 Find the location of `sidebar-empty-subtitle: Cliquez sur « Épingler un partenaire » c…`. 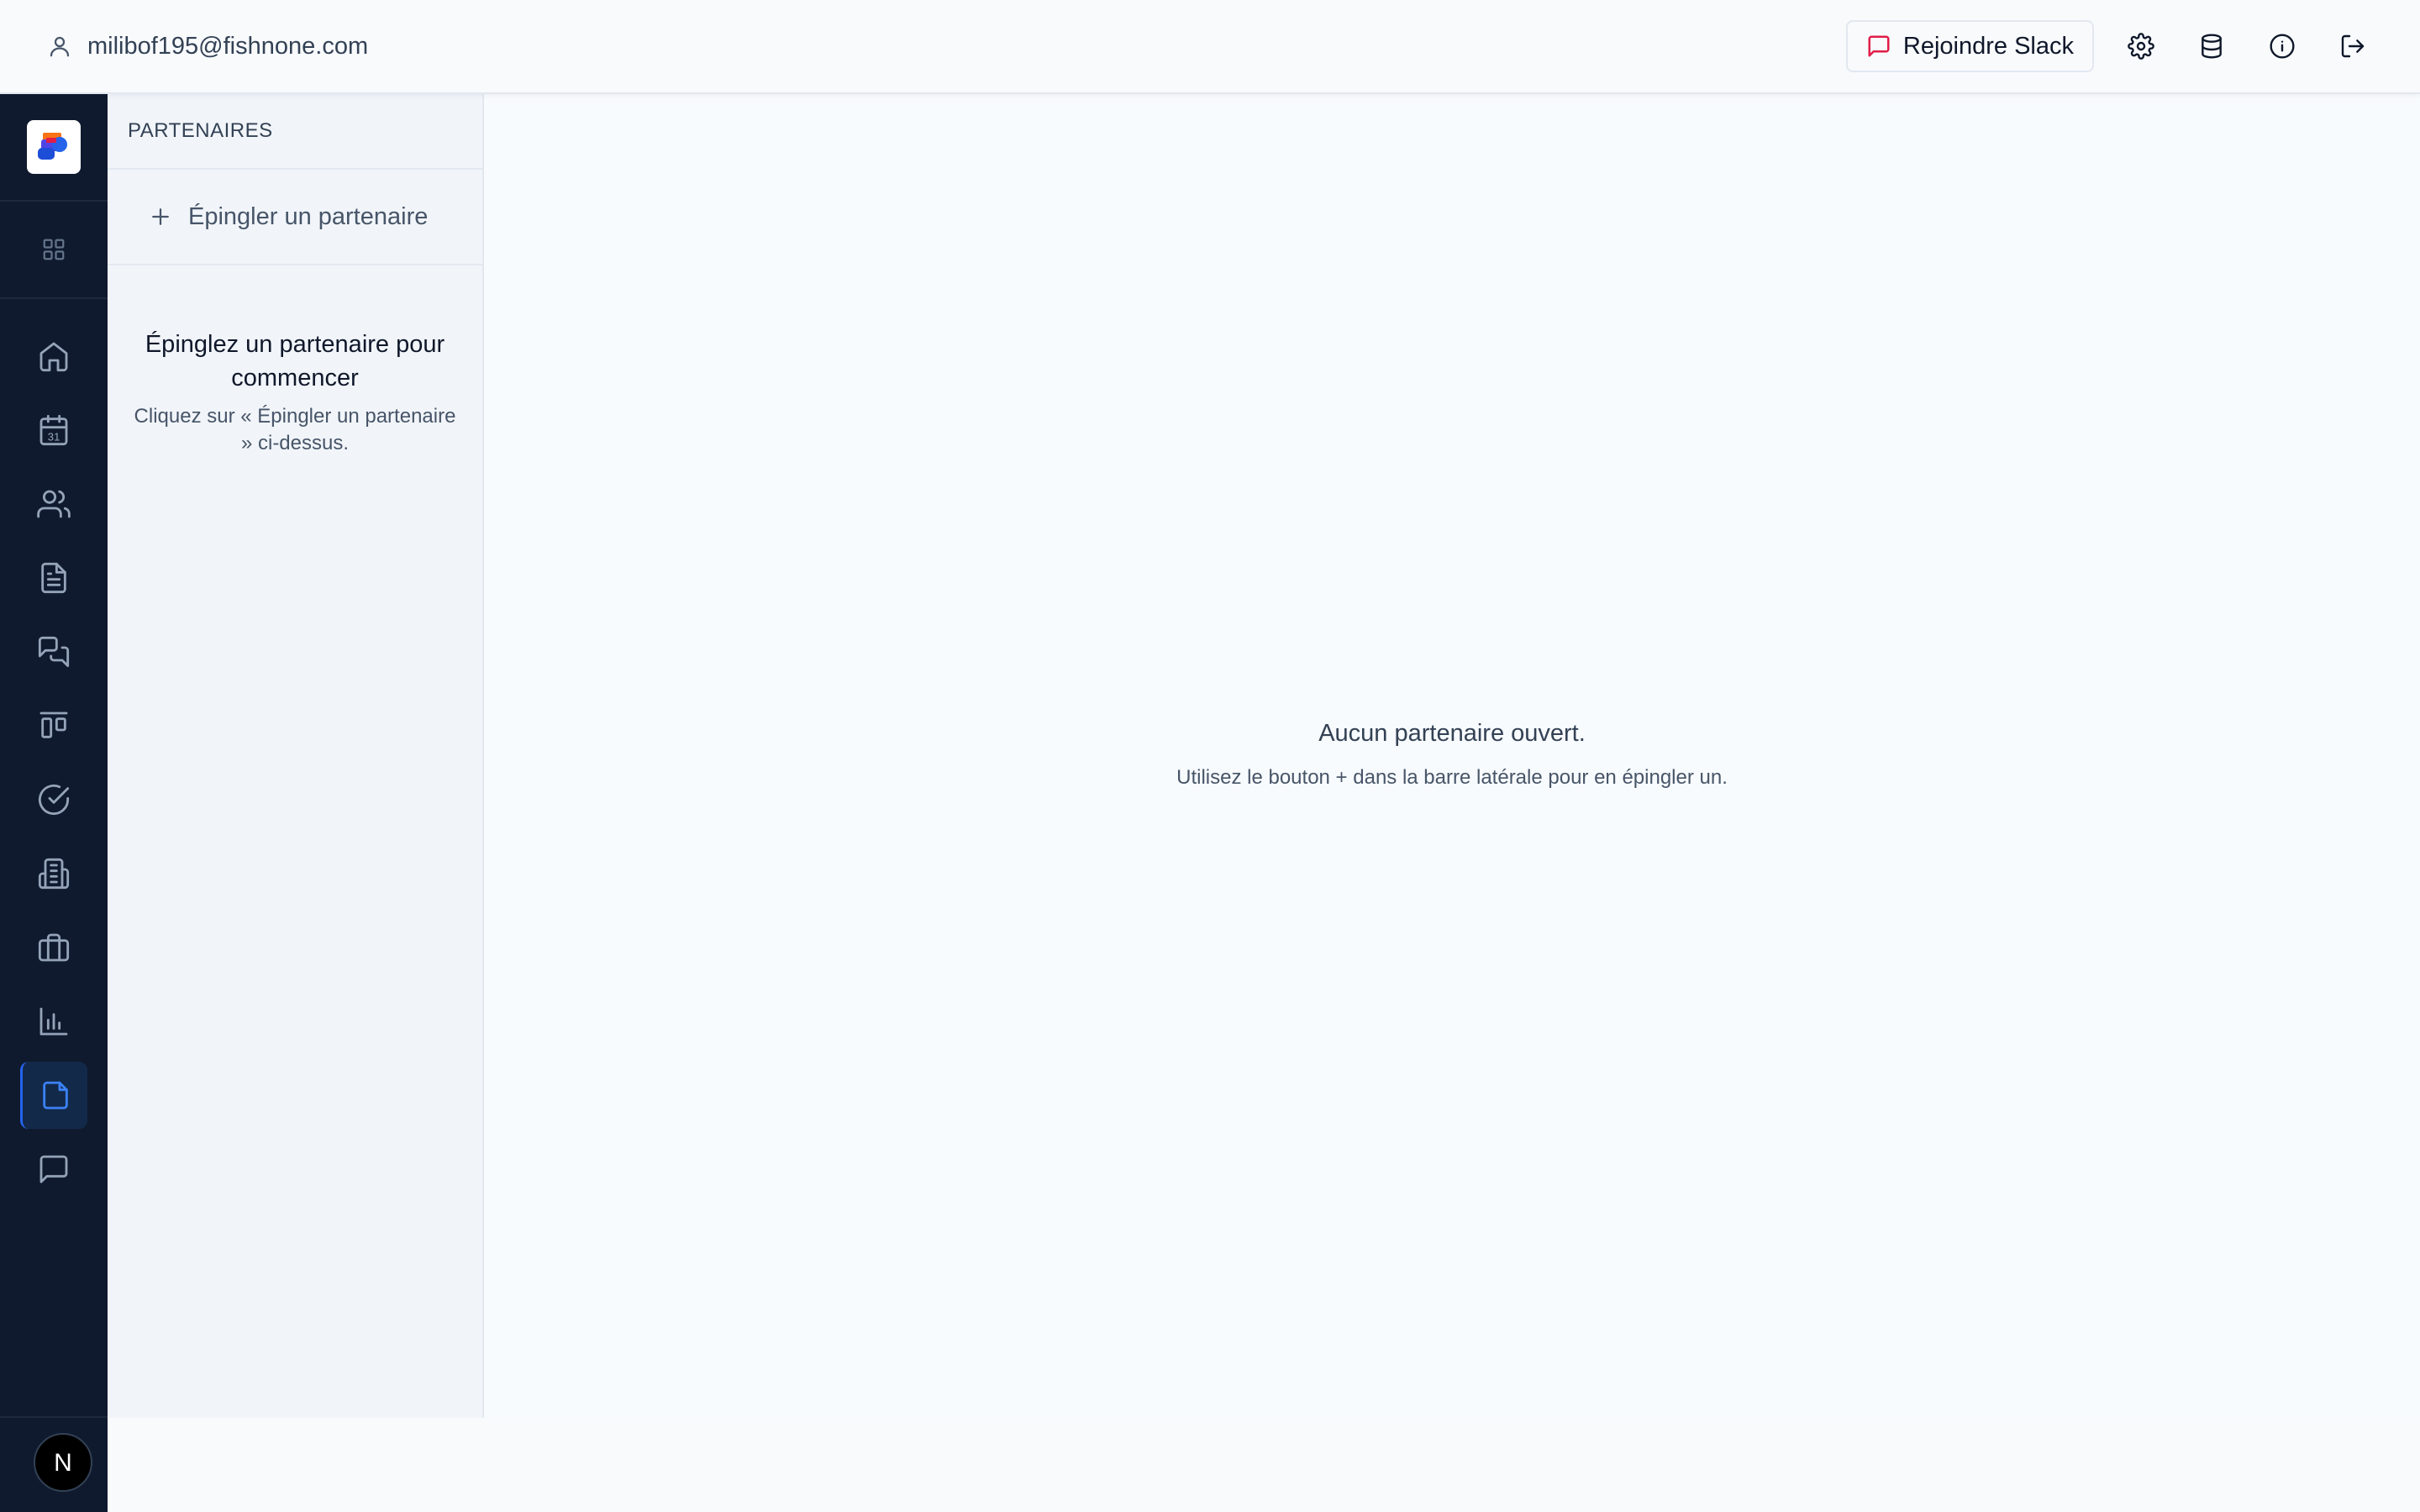

sidebar-empty-subtitle: Cliquez sur « Épingler un partenaire » c… is located at coordinates (295, 429).